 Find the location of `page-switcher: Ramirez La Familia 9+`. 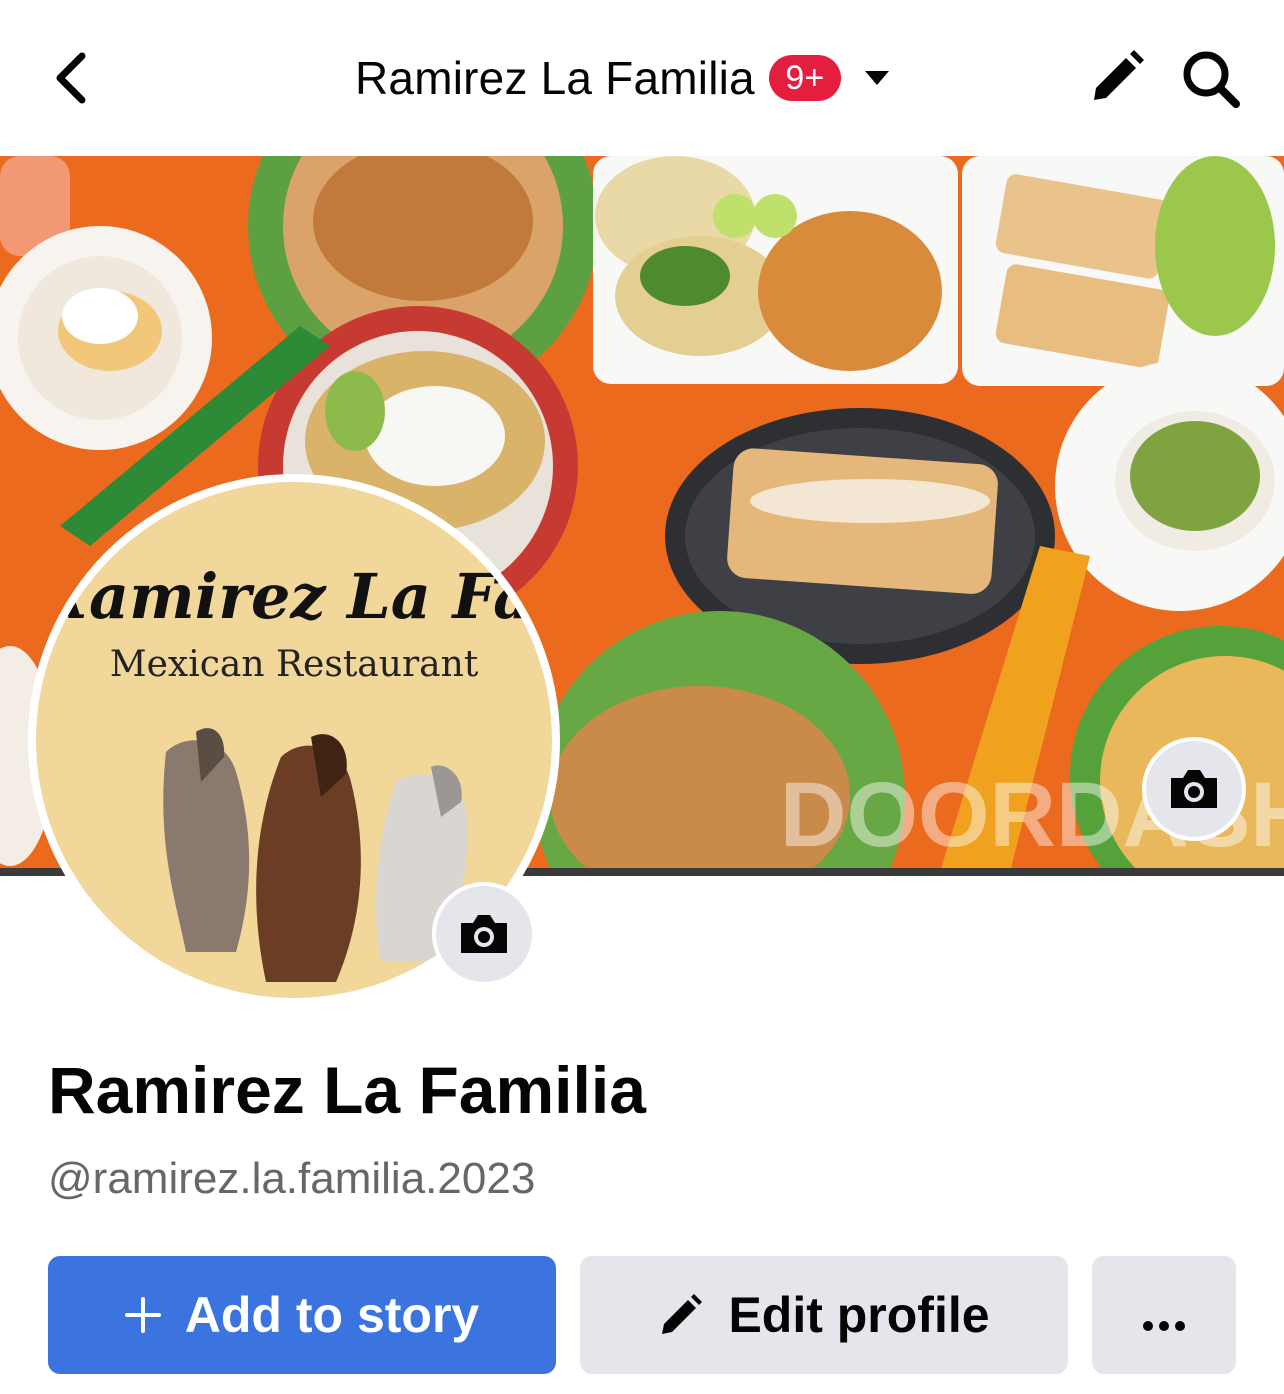

page-switcher: Ramirez La Familia 9+ is located at coordinates (623, 78).